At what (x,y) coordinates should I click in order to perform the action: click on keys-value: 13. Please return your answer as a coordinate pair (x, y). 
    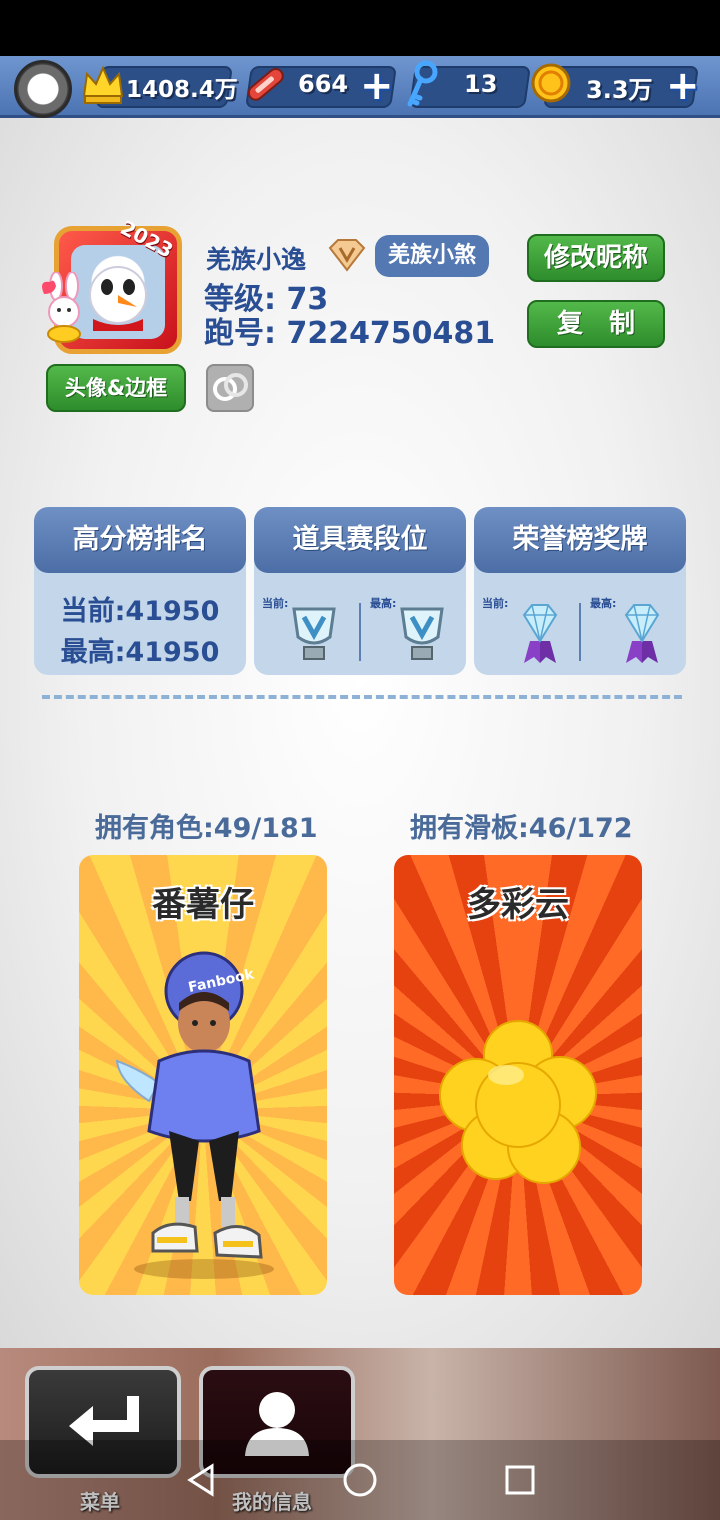
    Looking at the image, I should click on (481, 84).